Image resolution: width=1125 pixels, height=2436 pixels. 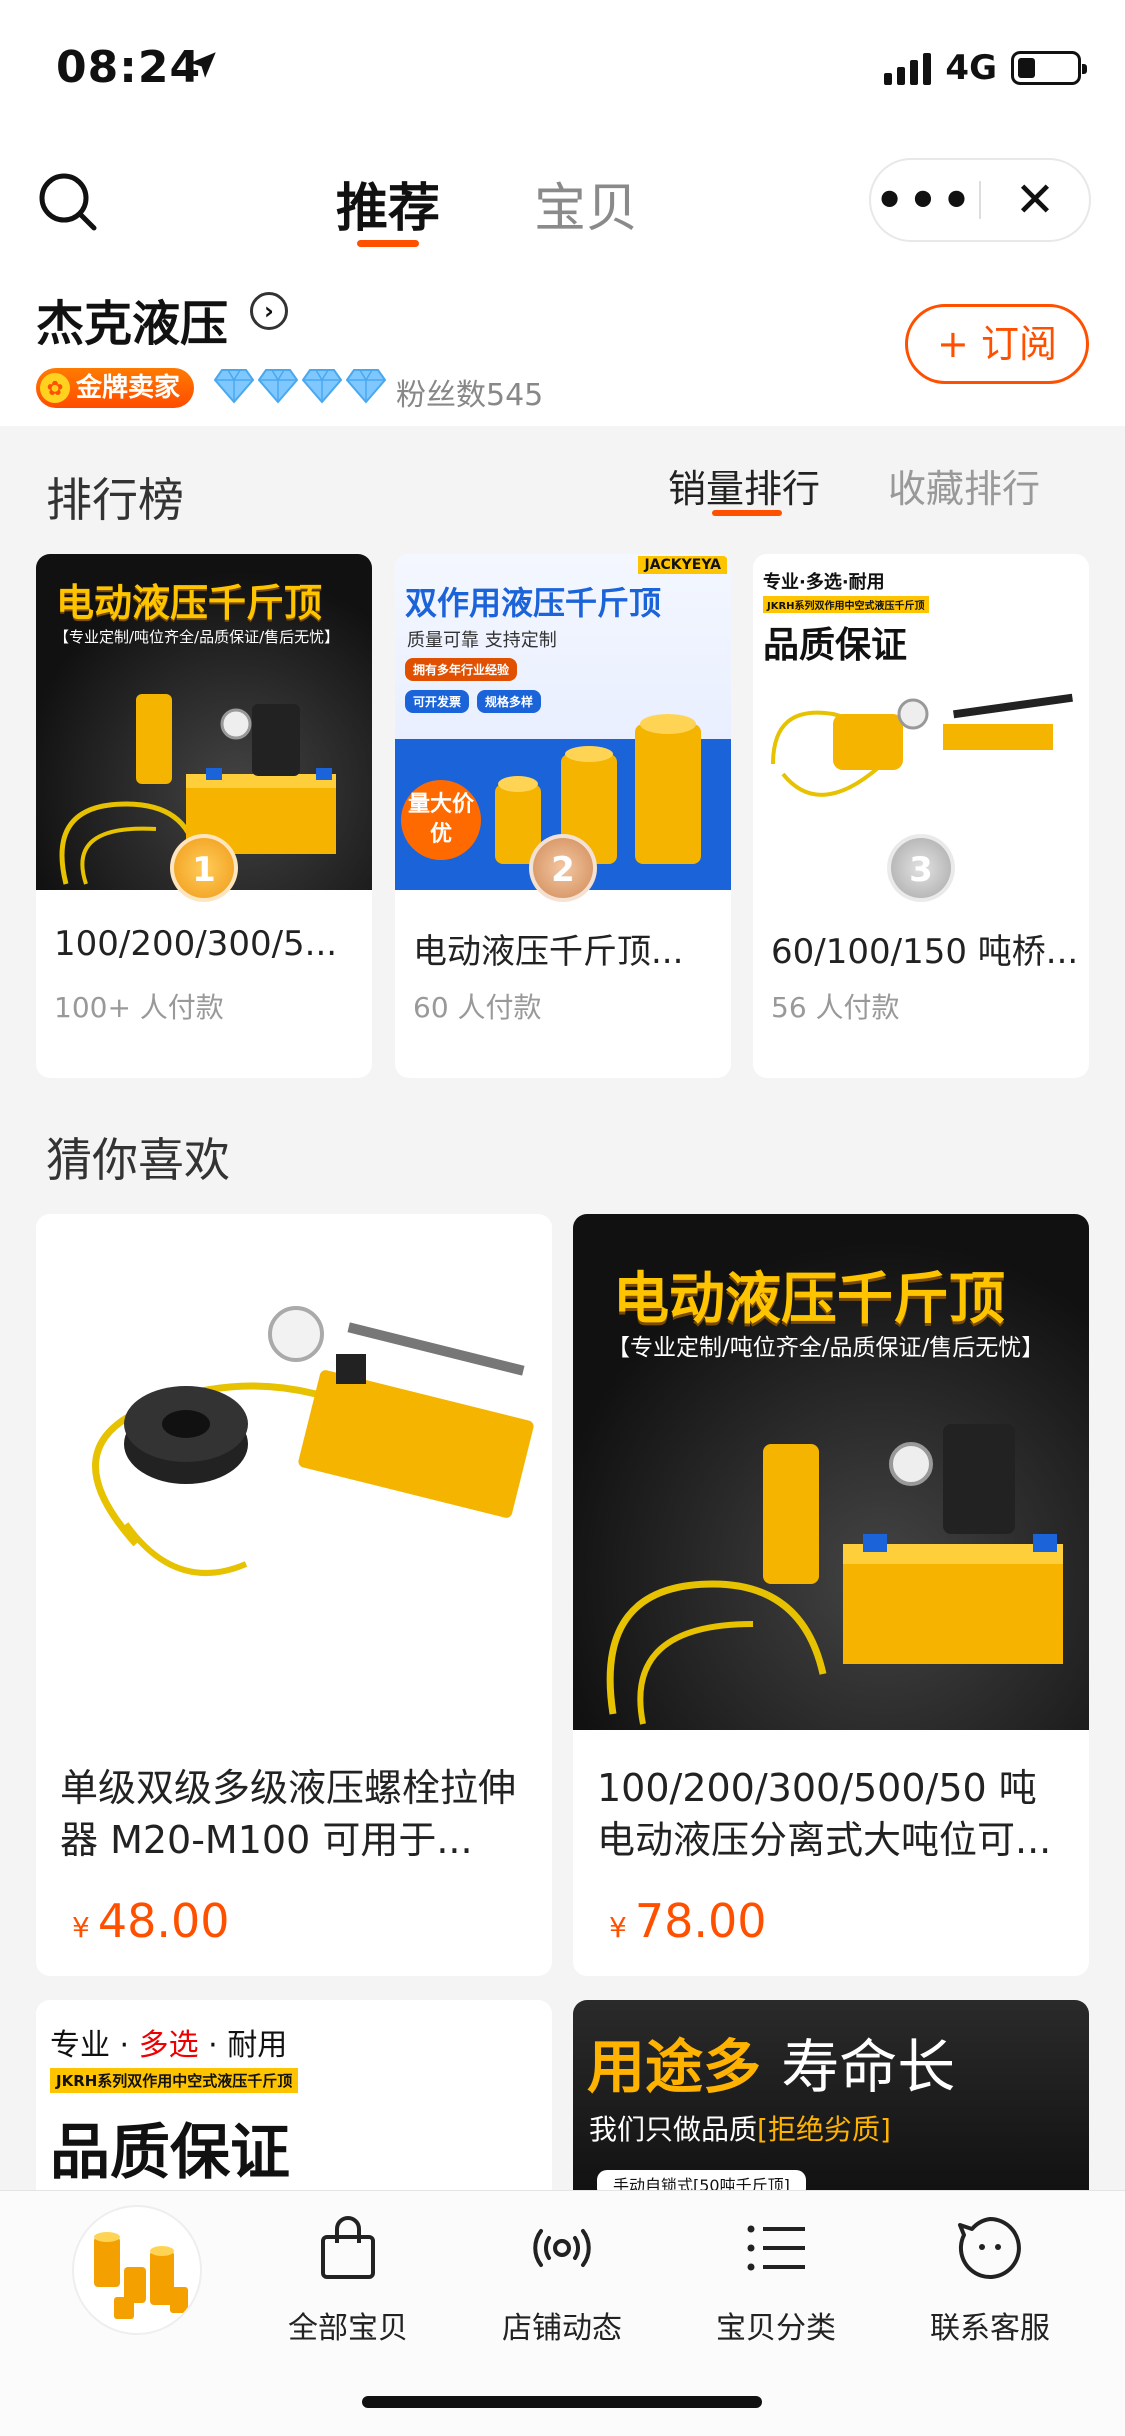 I want to click on banner-word: 耐用, so click(x=257, y=2045).